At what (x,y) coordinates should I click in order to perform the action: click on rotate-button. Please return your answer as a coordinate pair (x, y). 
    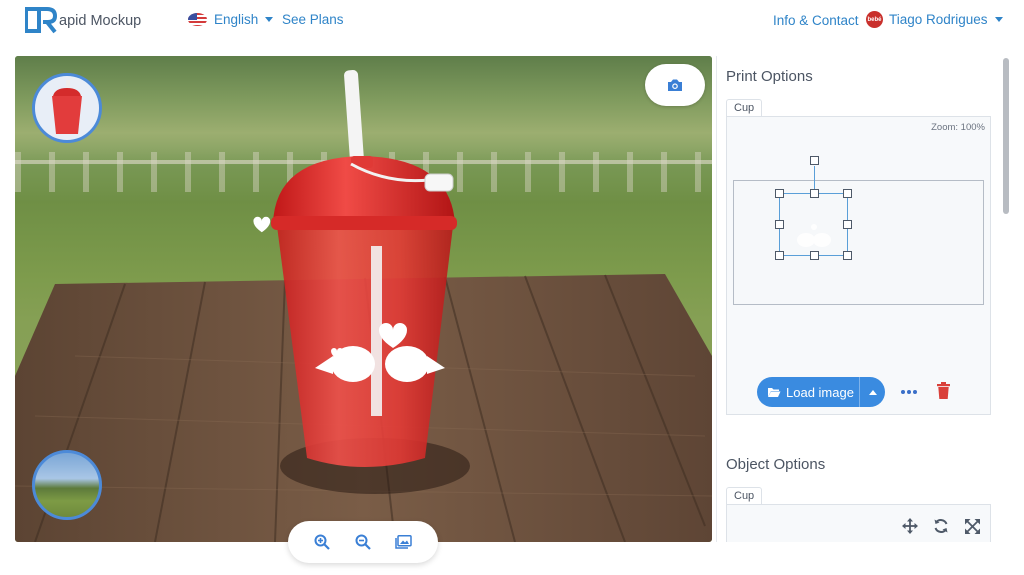
    Looking at the image, I should click on (941, 526).